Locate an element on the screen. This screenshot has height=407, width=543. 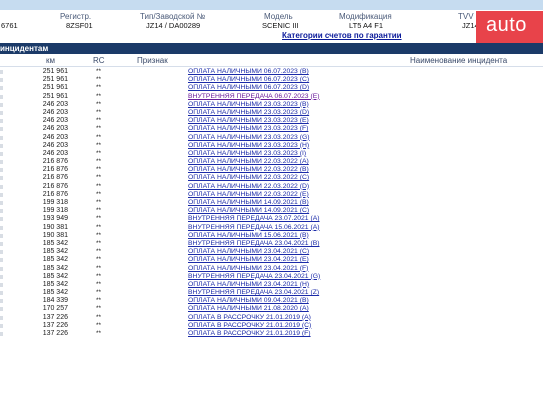
incident-link: ВНУТРЕННЯЯ ПЕРЕДАЧА 23.04.2021 (B) is located at coordinates (254, 243).